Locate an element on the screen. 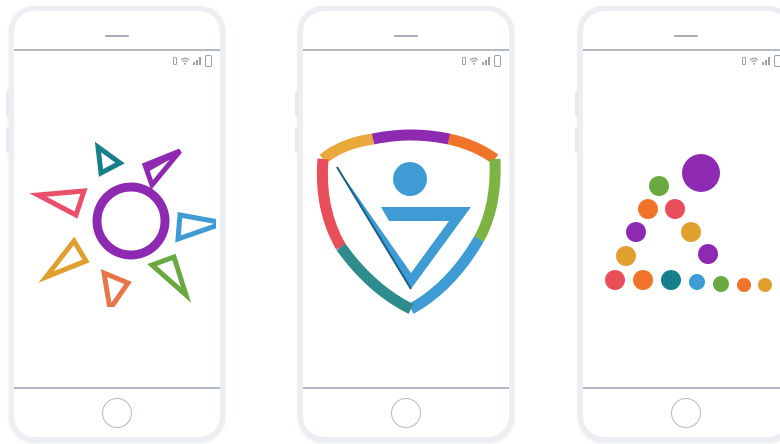  shield-top-purple is located at coordinates (411, 137).